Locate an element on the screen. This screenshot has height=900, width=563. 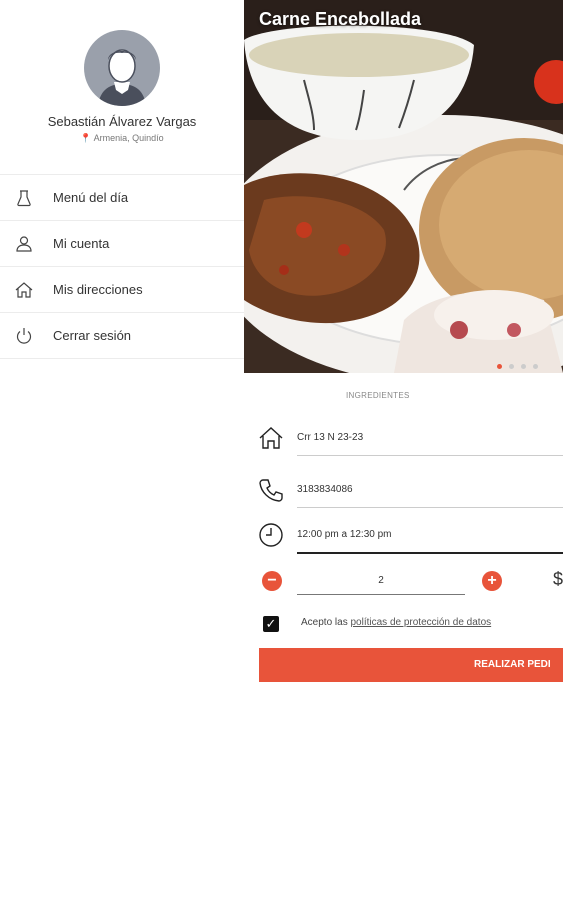
address-value: Crr 13 N 23-23 is located at coordinates (330, 437).